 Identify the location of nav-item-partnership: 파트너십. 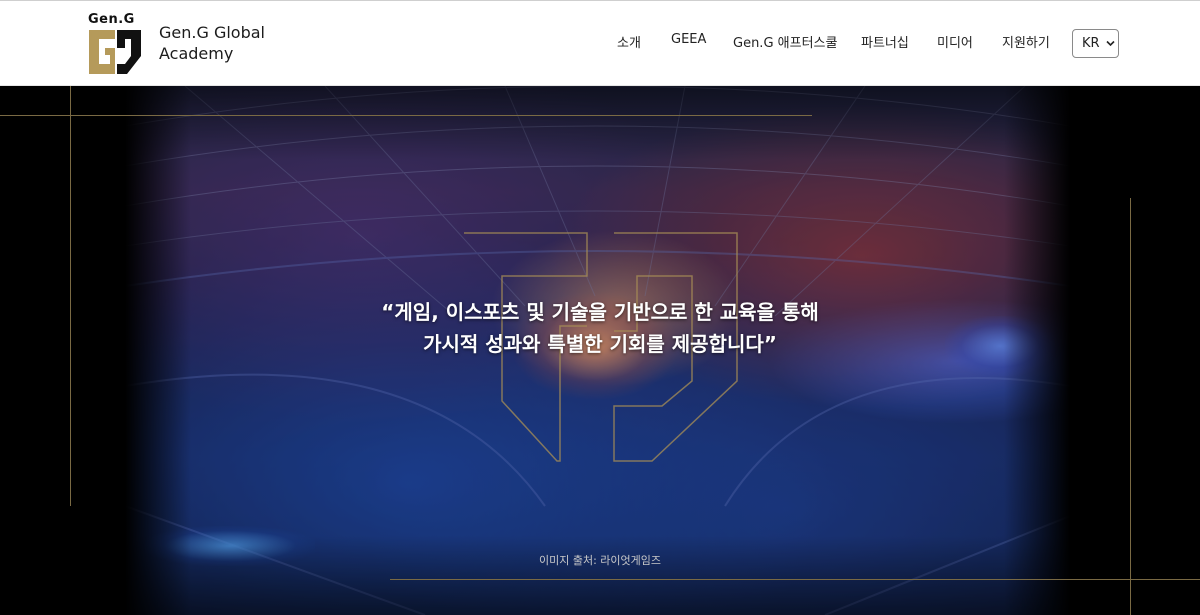
(885, 41).